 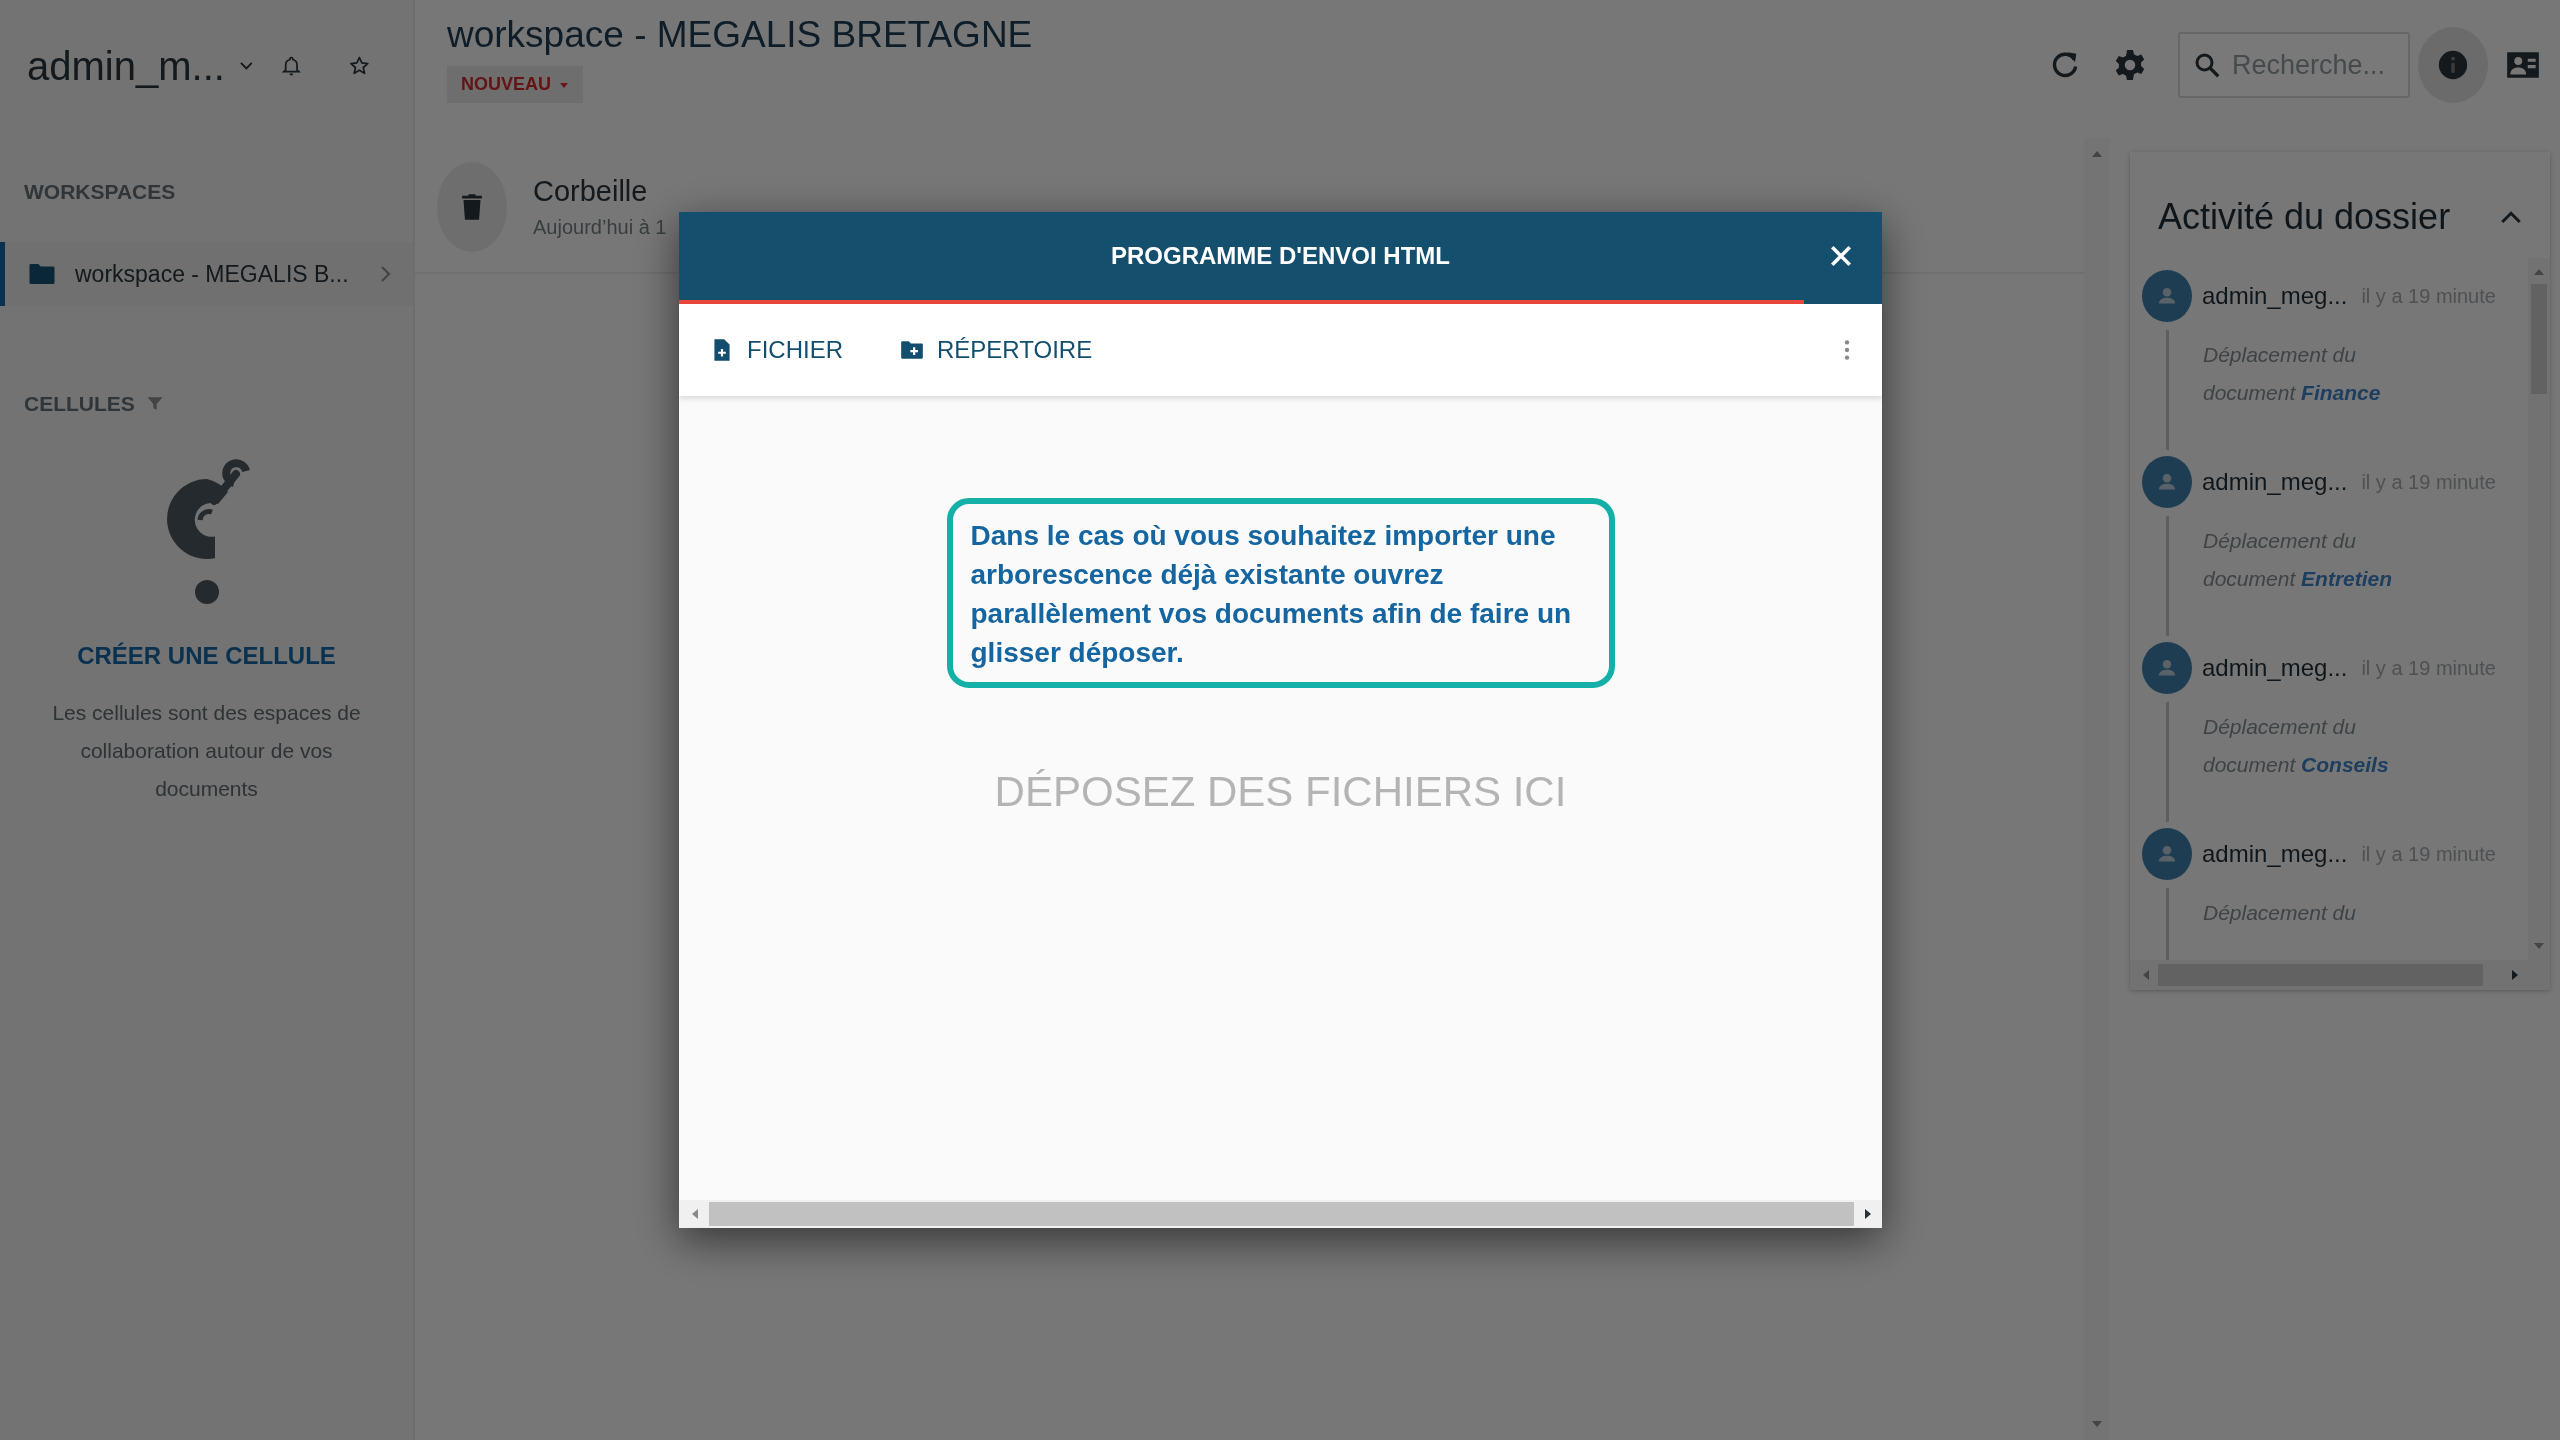 I want to click on vertical-scrollbar, so click(x=2539, y=609).